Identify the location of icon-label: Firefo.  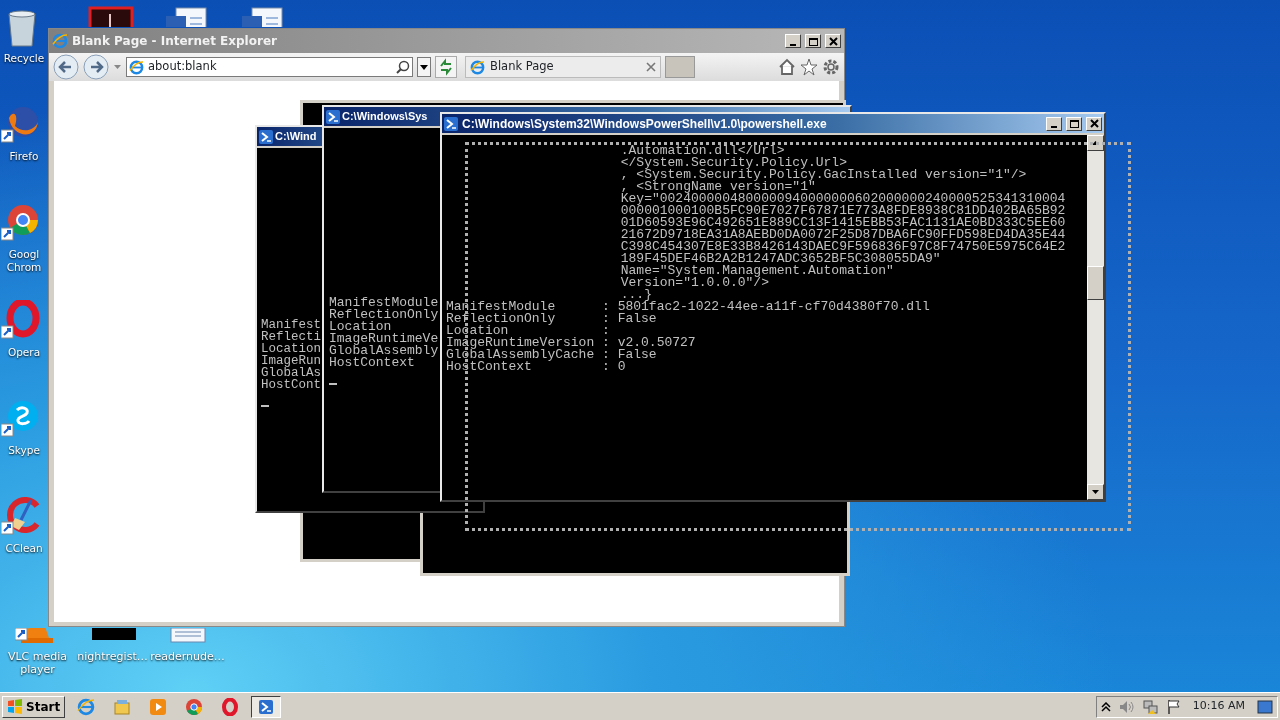
(24, 156).